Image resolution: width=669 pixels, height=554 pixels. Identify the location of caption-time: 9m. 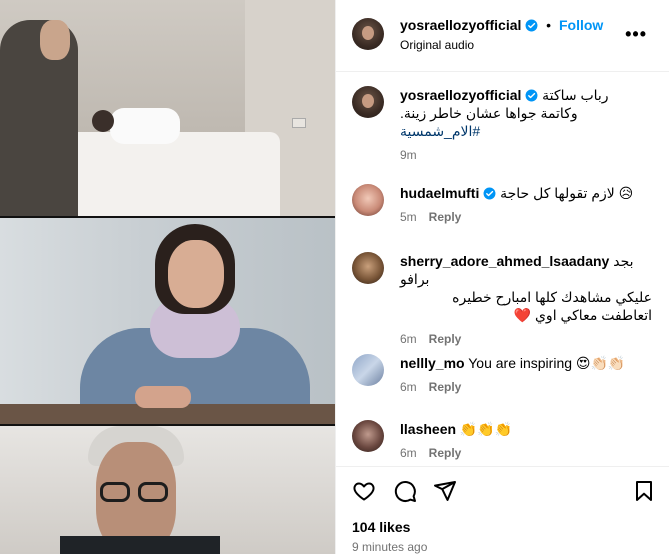
(408, 155).